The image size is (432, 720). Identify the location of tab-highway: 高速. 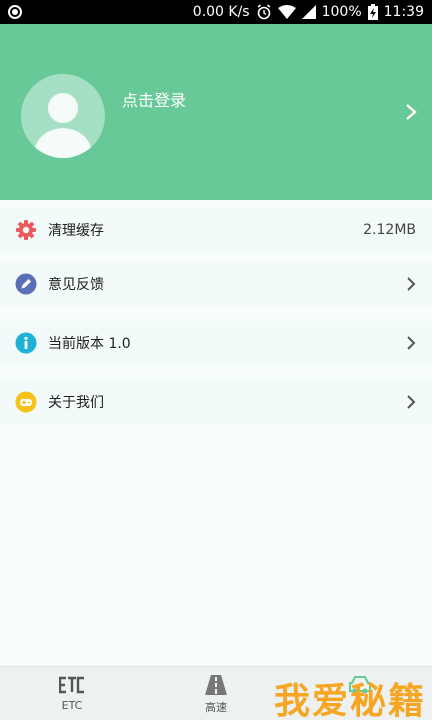
(216, 693).